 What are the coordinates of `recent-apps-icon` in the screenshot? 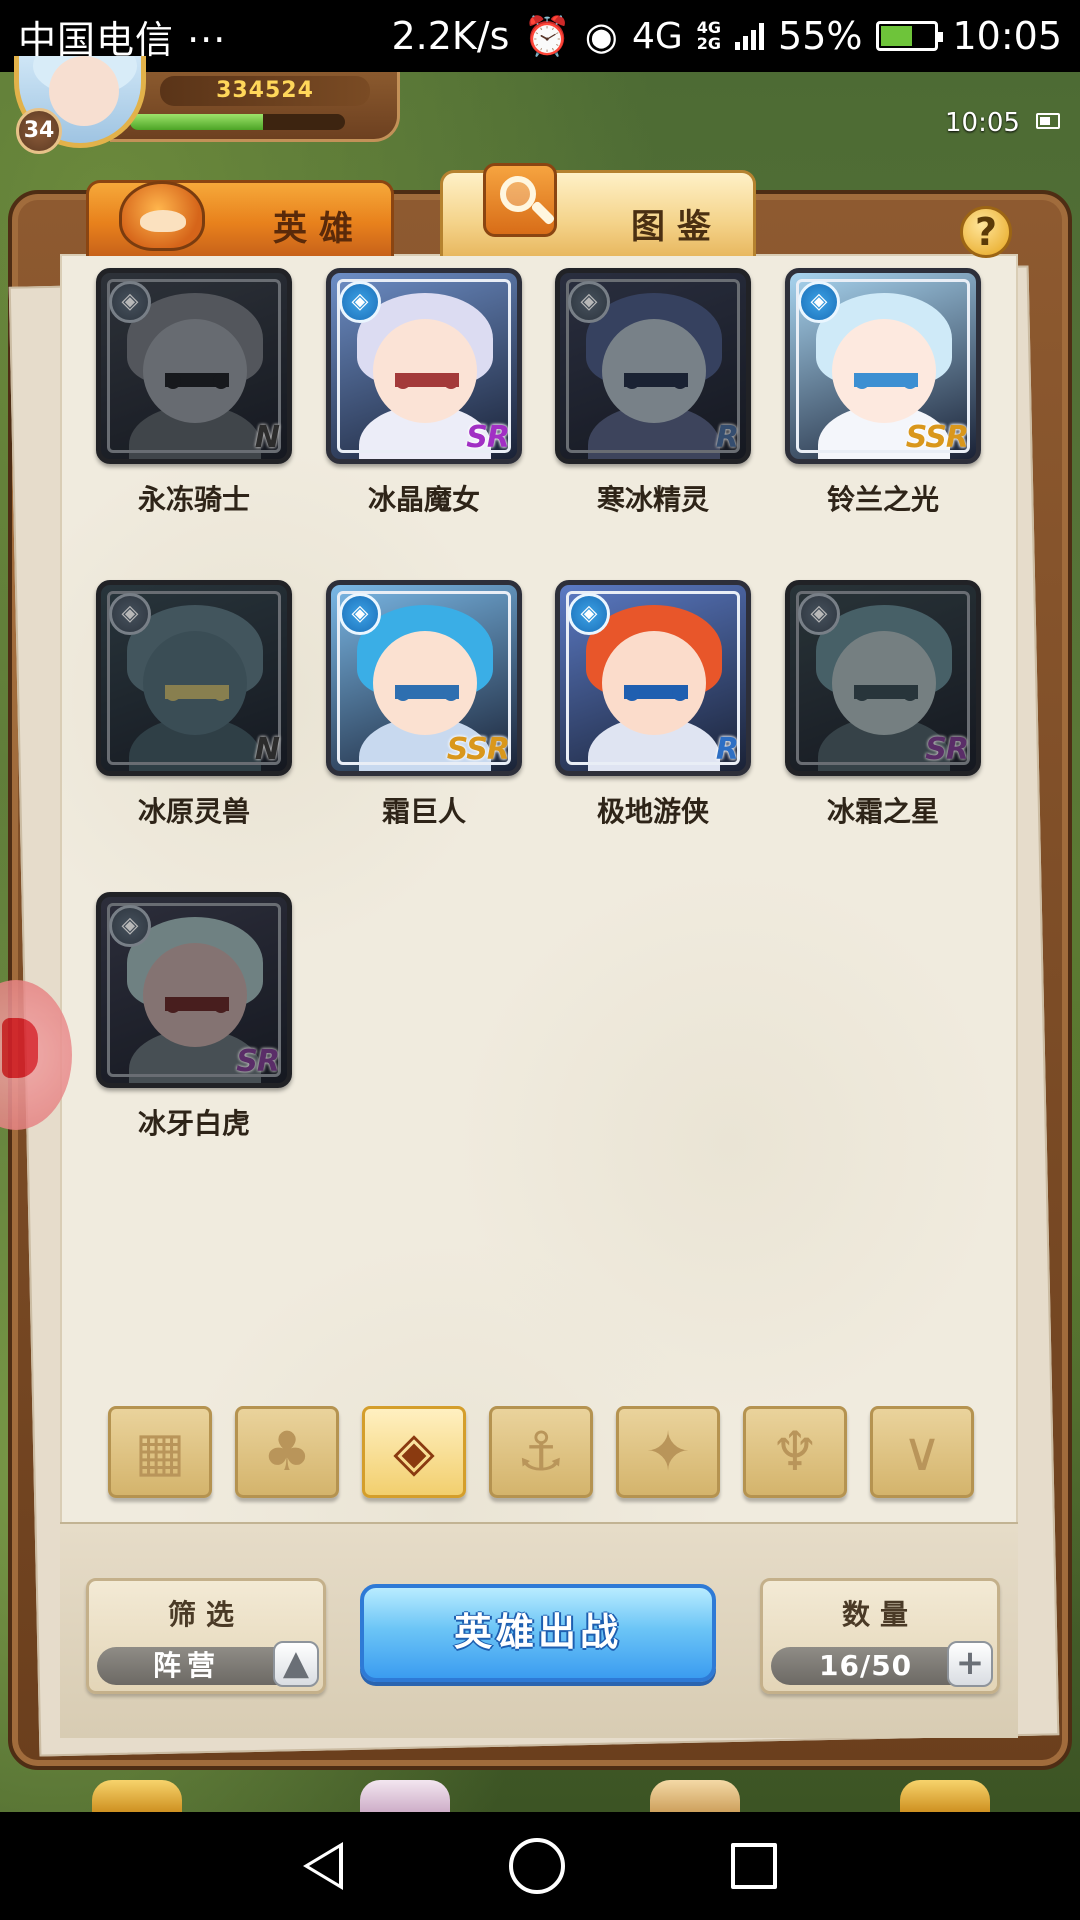 It's located at (754, 1866).